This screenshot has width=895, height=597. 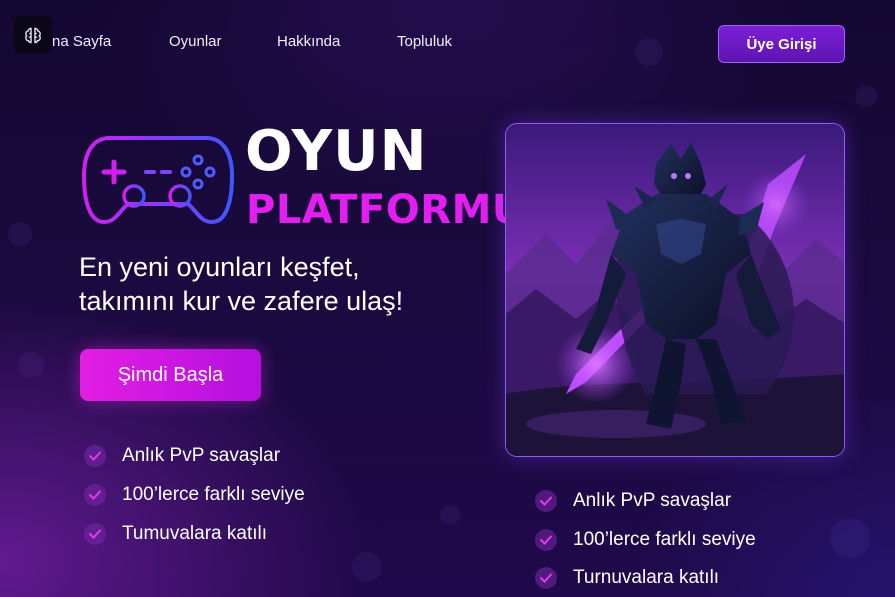 I want to click on gamepad-icon, so click(x=158, y=180).